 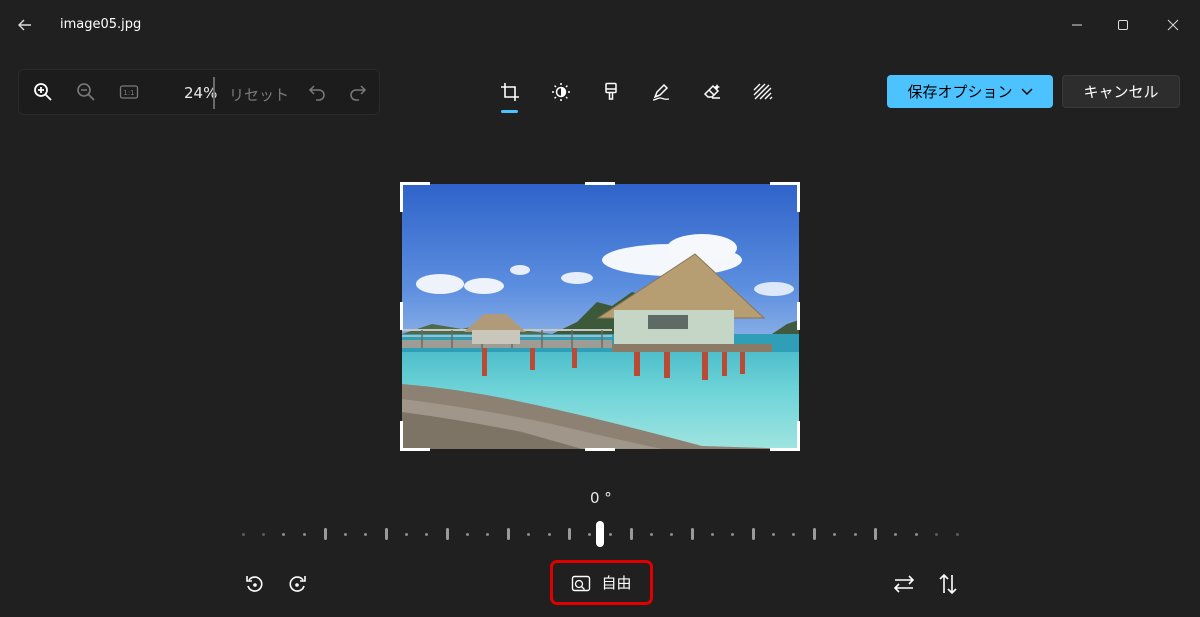 I want to click on reset-button: リセット, so click(x=259, y=94).